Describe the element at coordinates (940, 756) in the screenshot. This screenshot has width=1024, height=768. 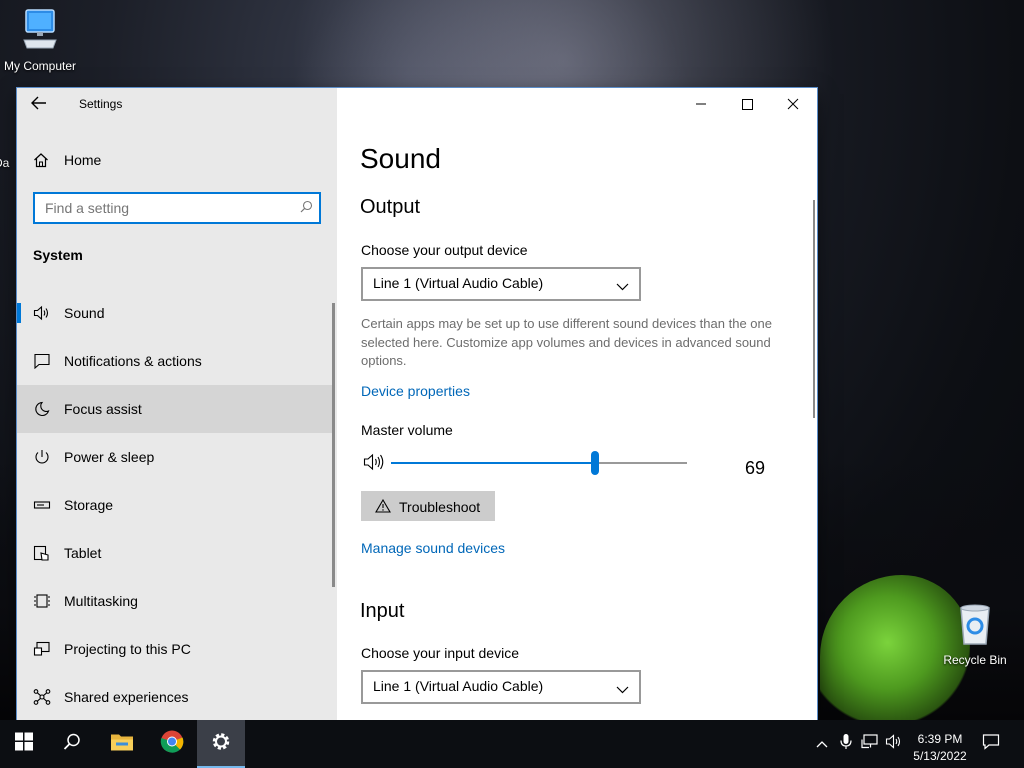
I see `clock-date: 5/13/2022` at that location.